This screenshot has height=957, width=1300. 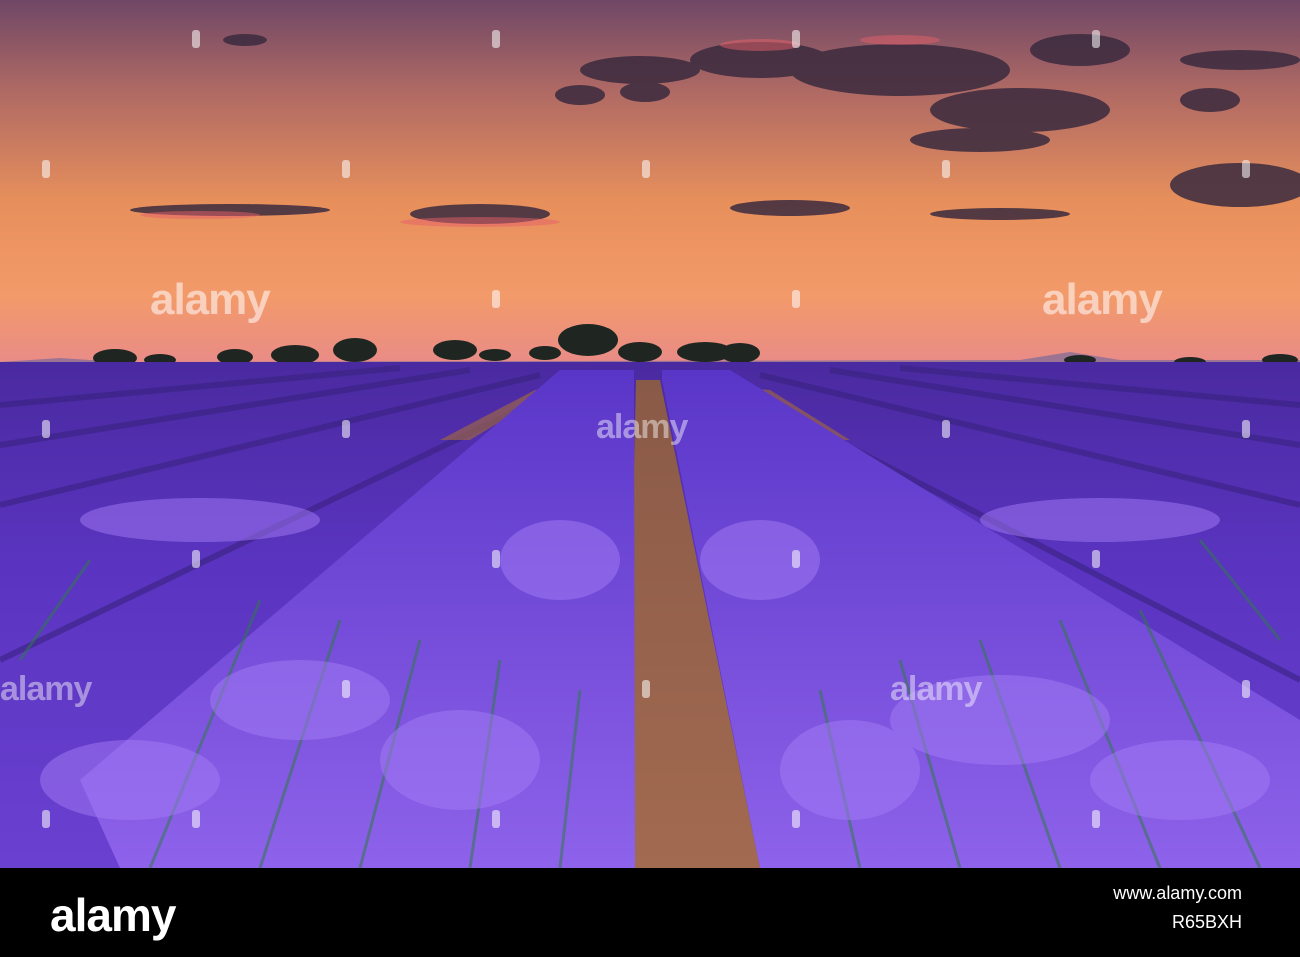 I want to click on watermark-center: alamy, so click(x=642, y=427).